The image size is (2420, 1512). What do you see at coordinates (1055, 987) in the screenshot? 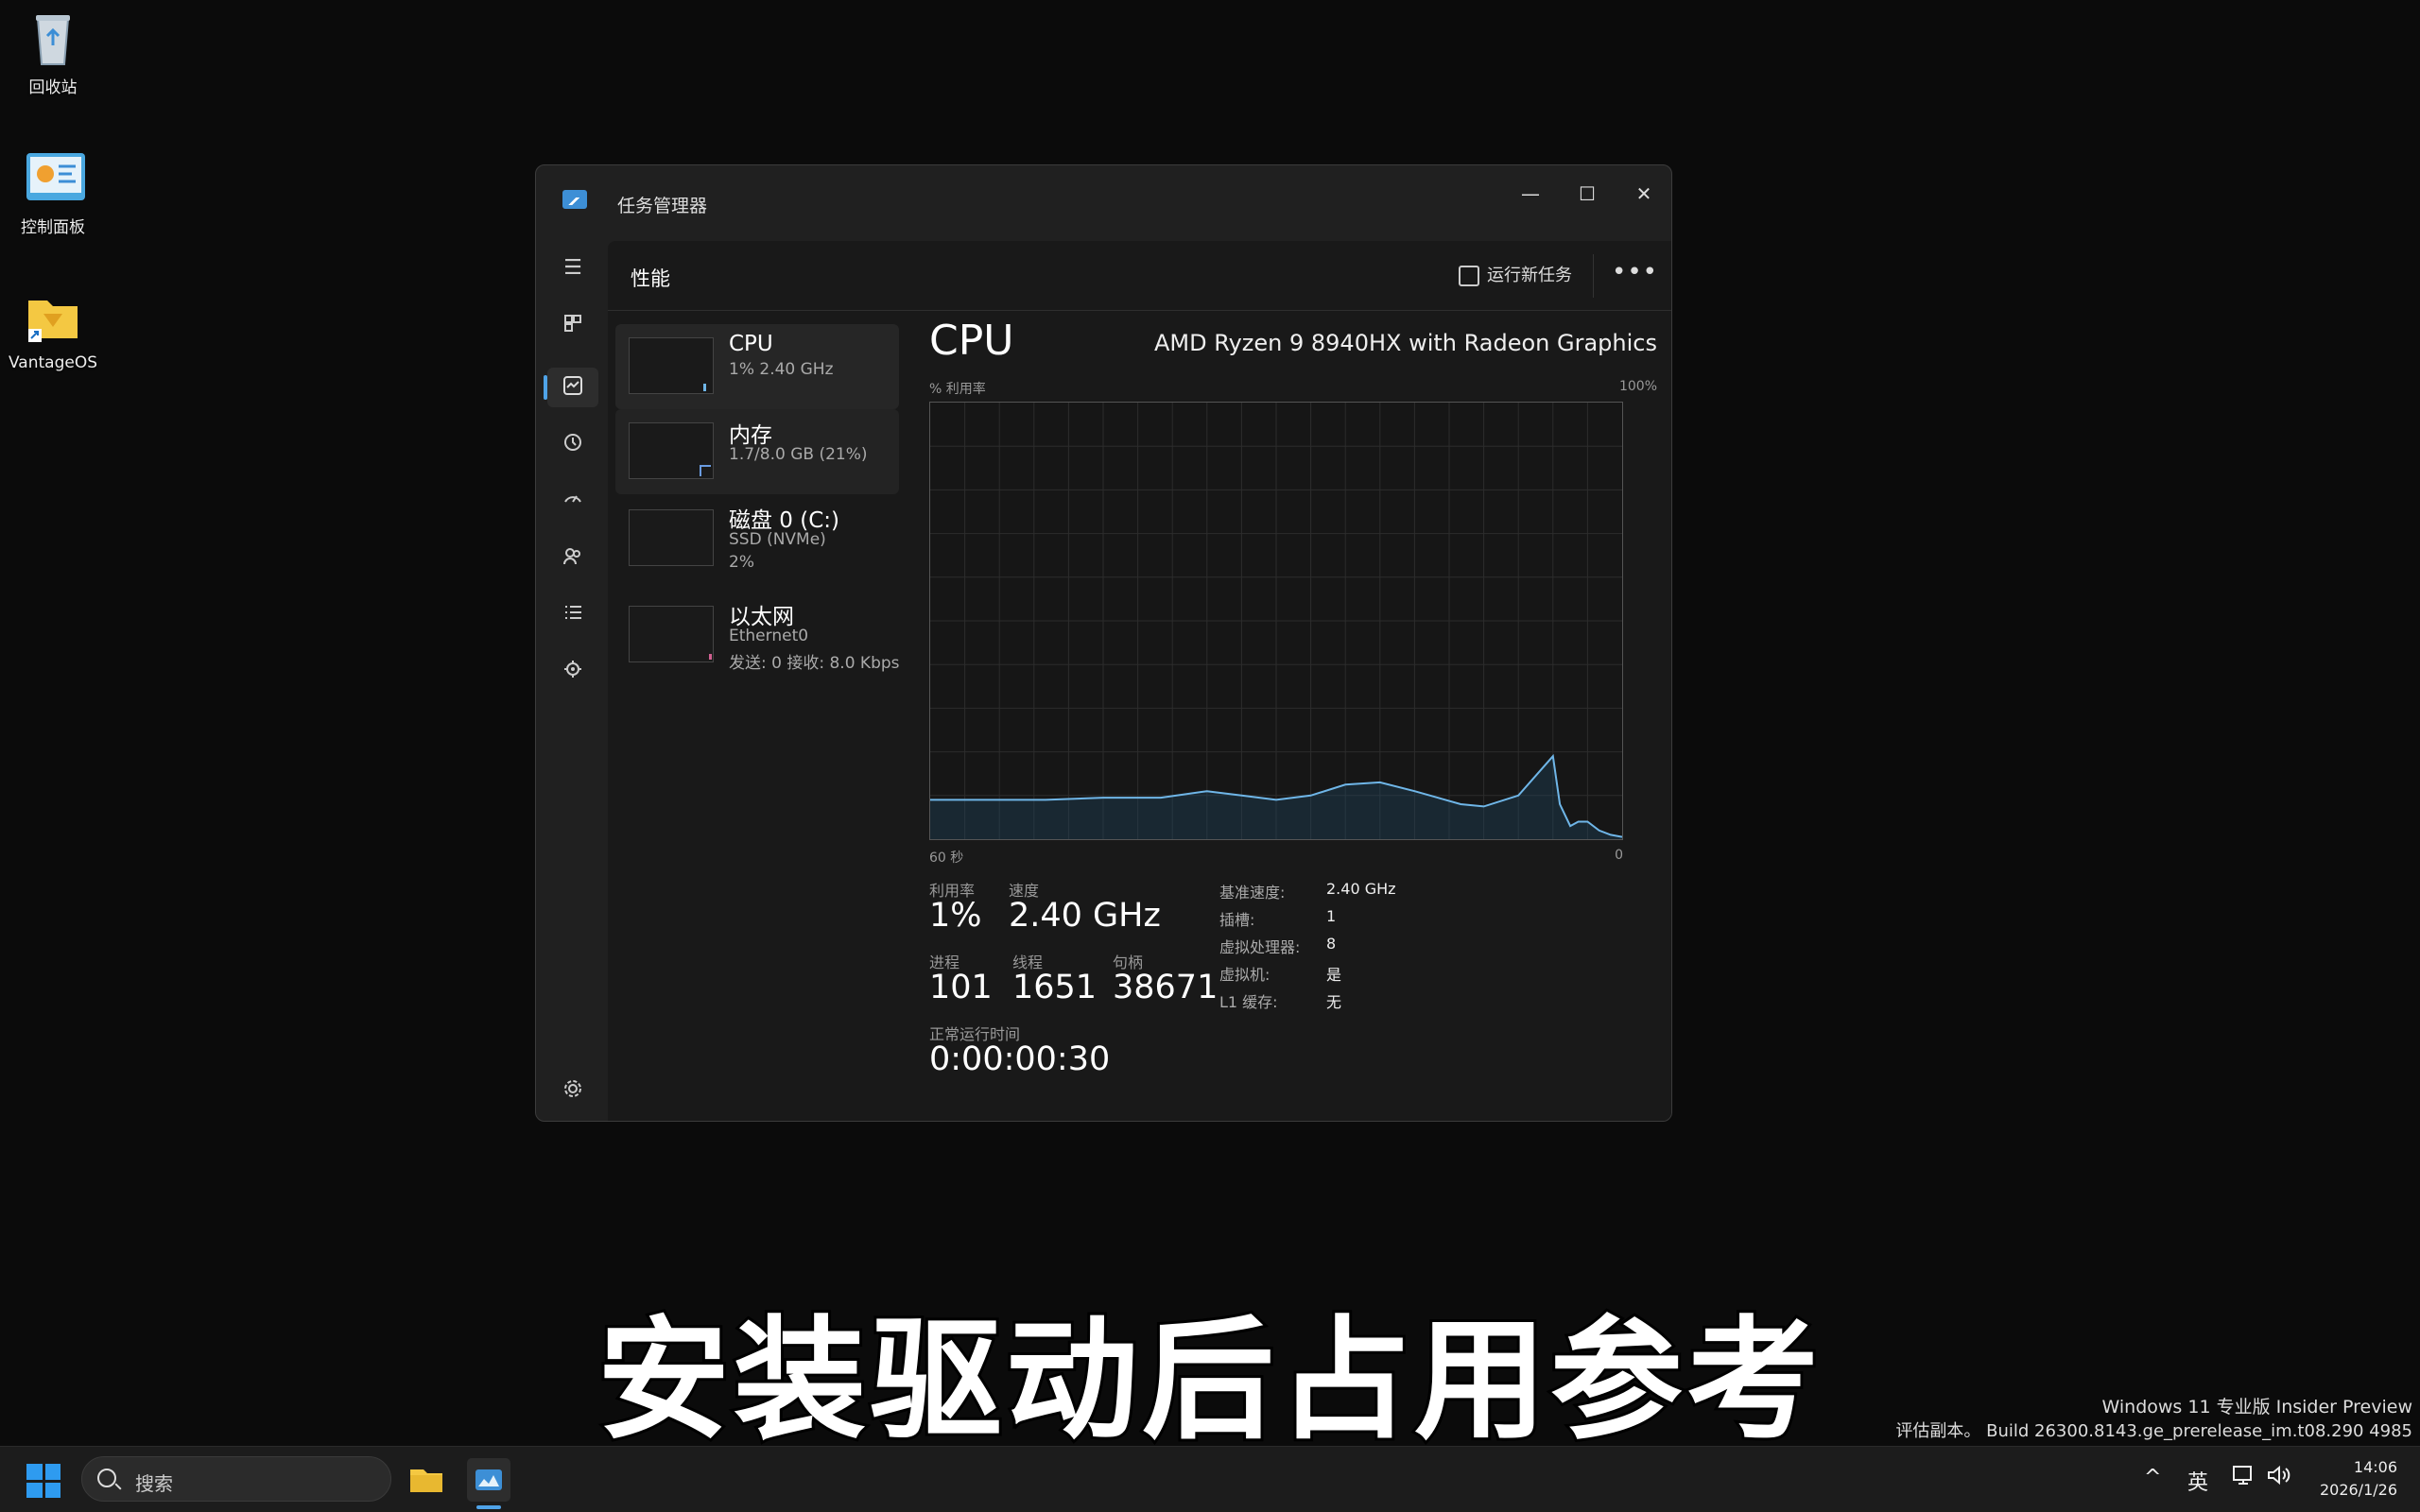
I see `threads-value: 1651` at bounding box center [1055, 987].